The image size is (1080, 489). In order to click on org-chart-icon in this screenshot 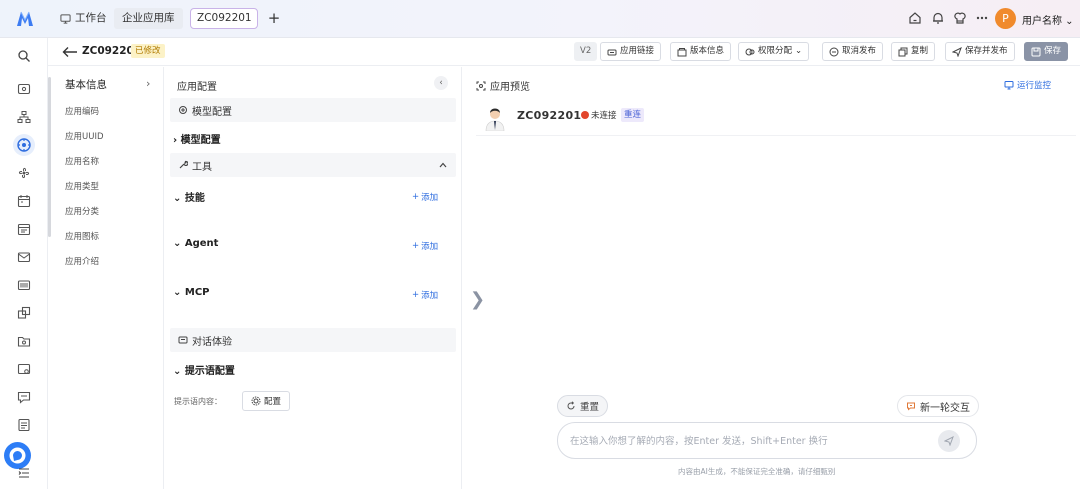, I will do `click(24, 117)`.